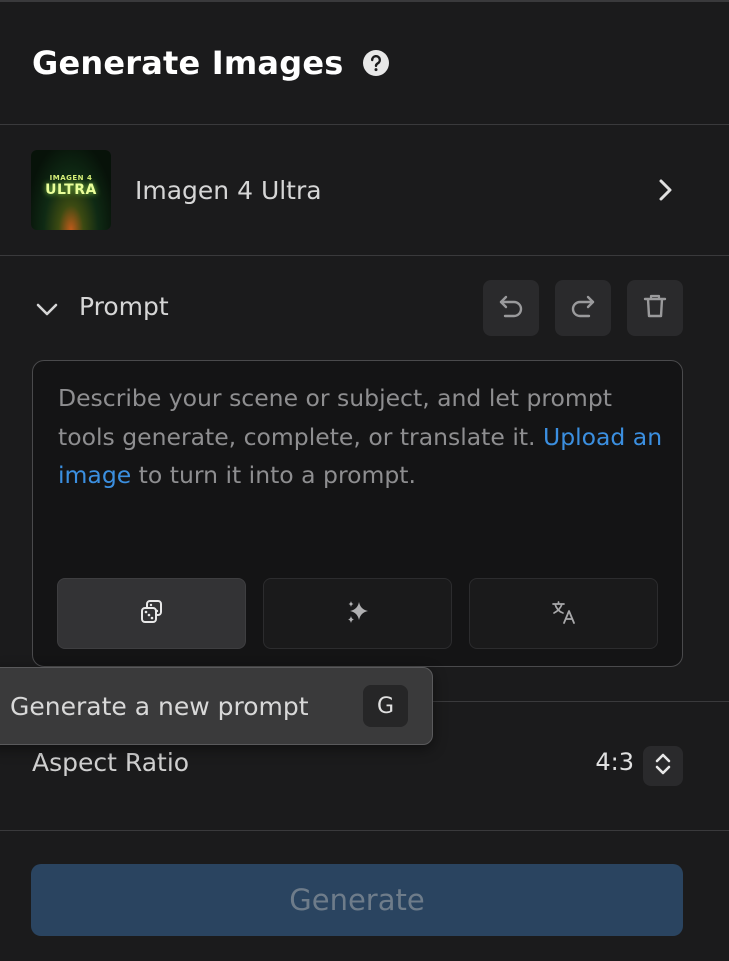 The image size is (729, 961). What do you see at coordinates (385, 706) in the screenshot?
I see `keyboard-shortcut-badge: G` at bounding box center [385, 706].